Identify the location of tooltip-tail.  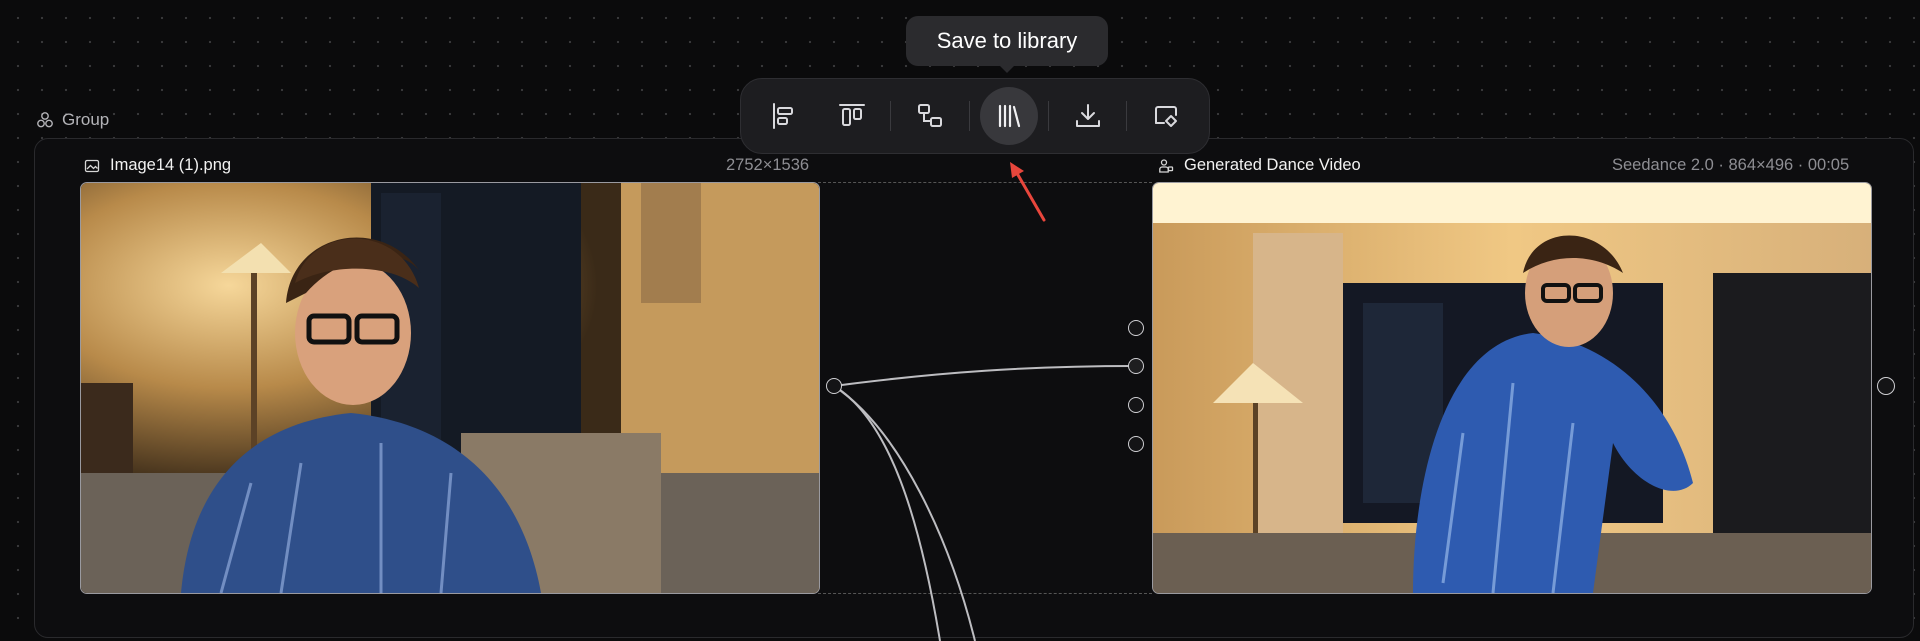
(1007, 68).